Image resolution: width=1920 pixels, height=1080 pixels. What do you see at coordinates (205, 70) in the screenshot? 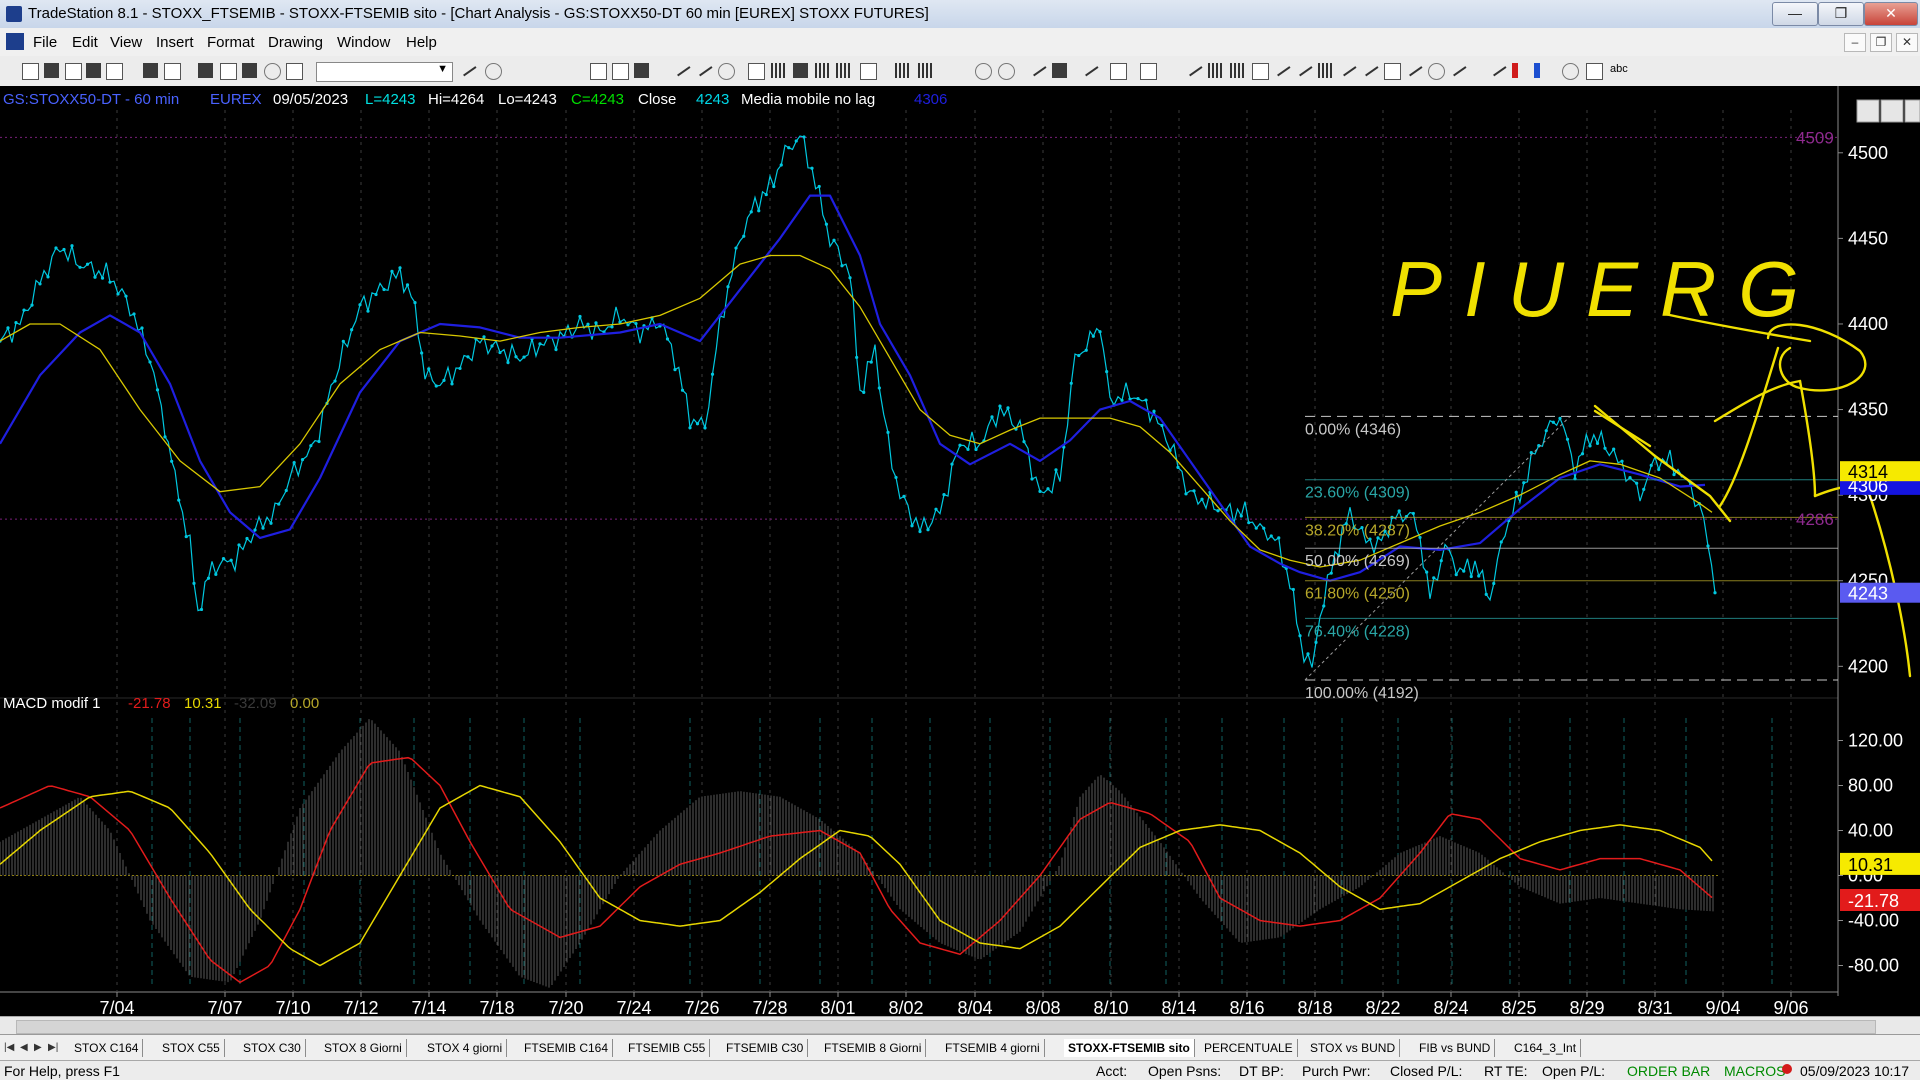
I see `chart-window-icon` at bounding box center [205, 70].